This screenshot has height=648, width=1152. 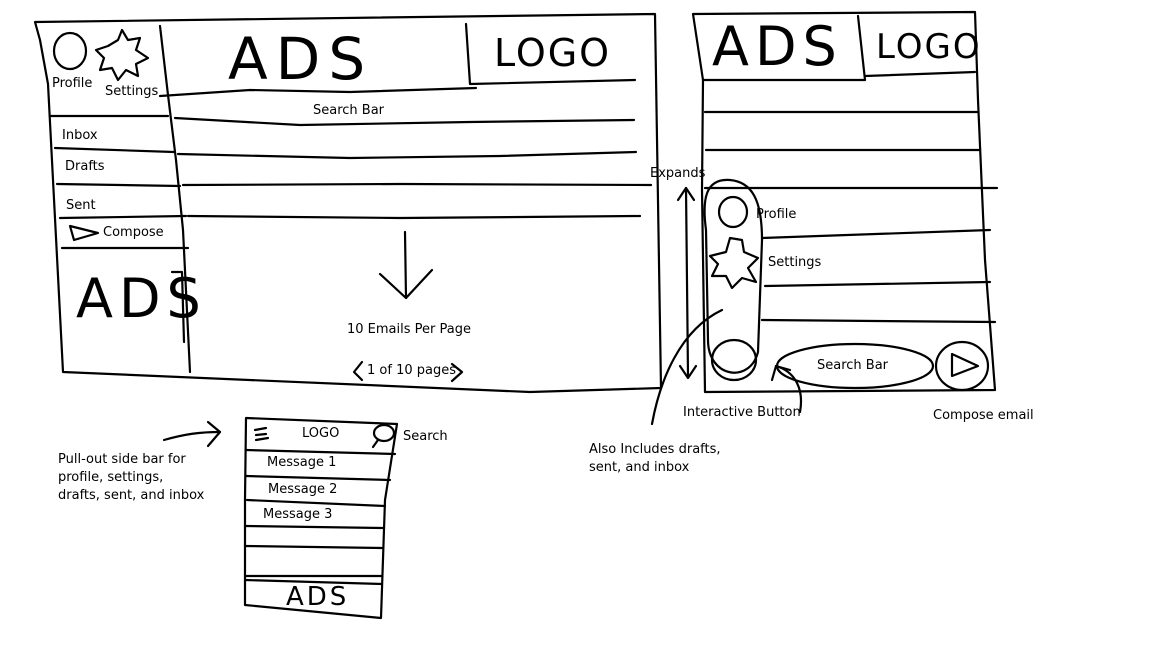 I want to click on gear-icon, so click(x=123, y=55).